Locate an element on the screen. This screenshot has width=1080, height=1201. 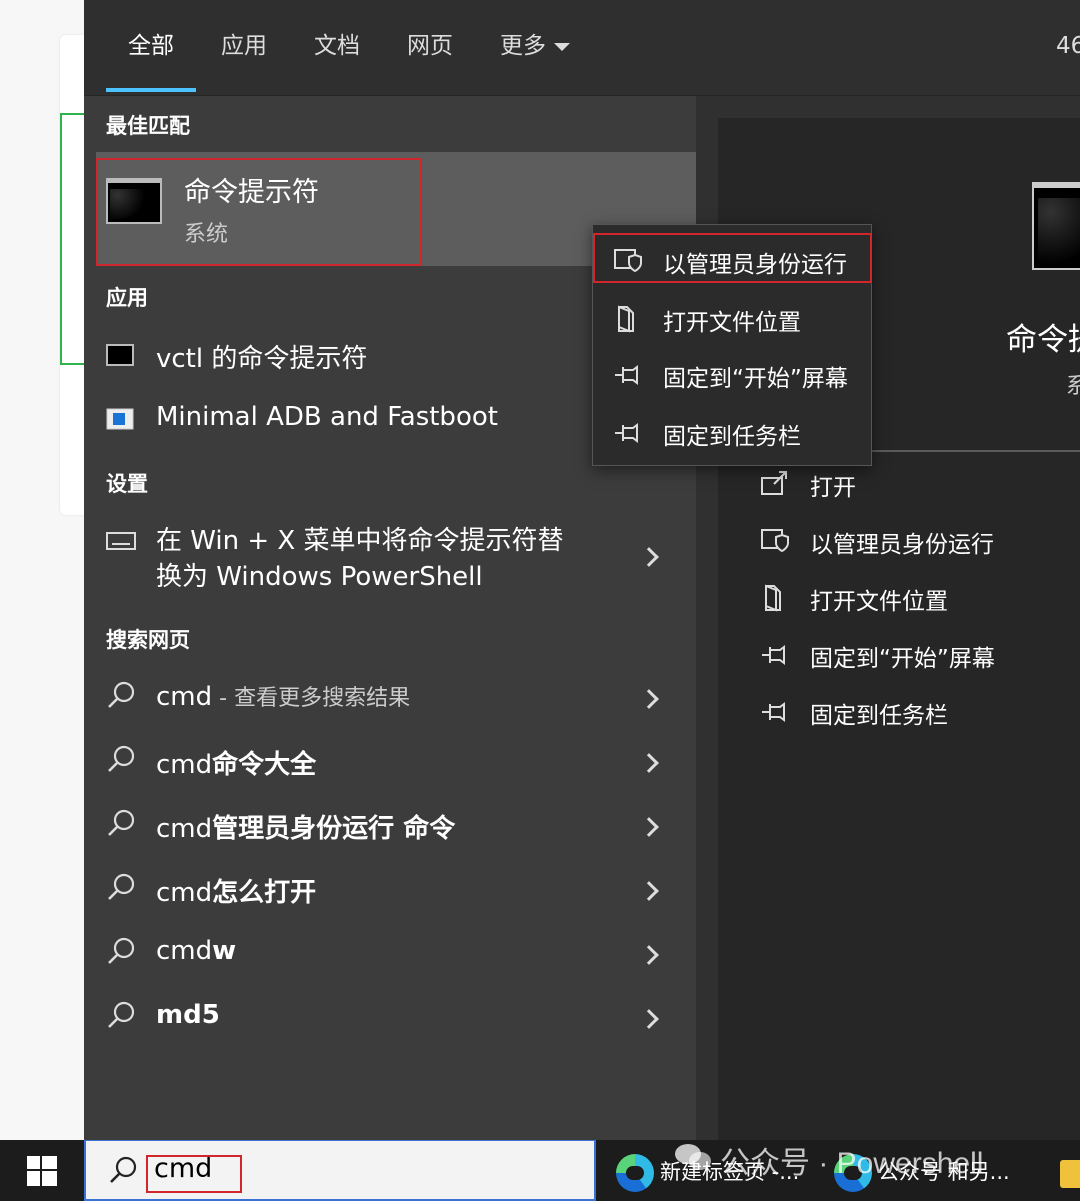
web-result-bold: 命令大全 is located at coordinates (264, 765).